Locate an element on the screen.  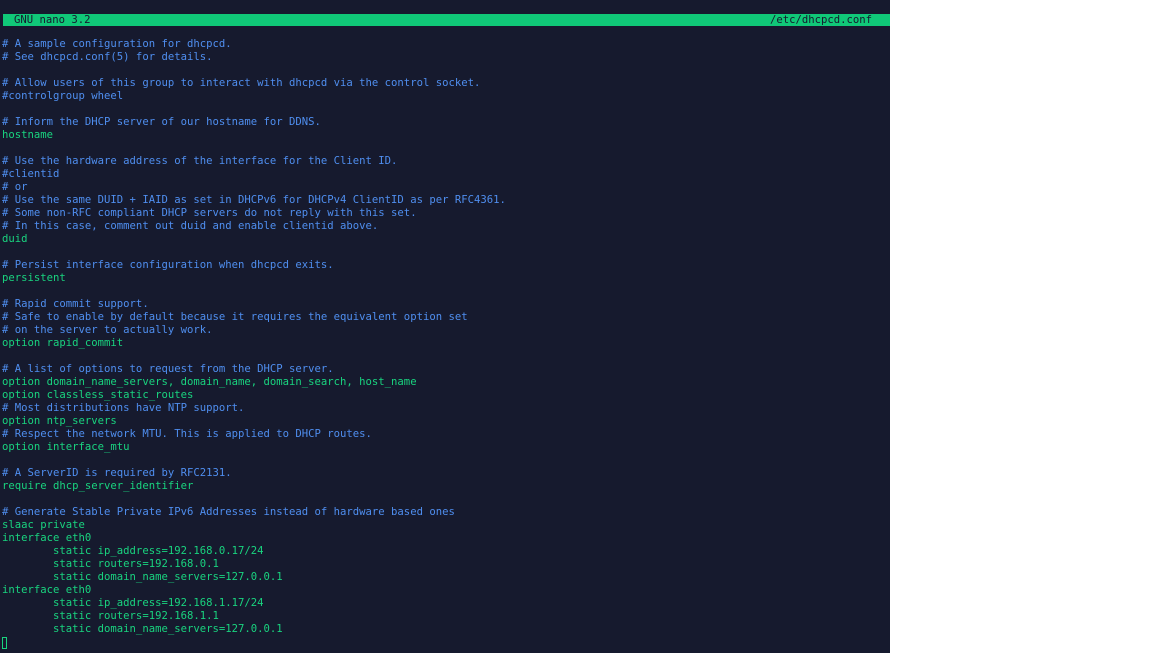
editor-line: # Most distributions have NTP support. is located at coordinates (446, 408).